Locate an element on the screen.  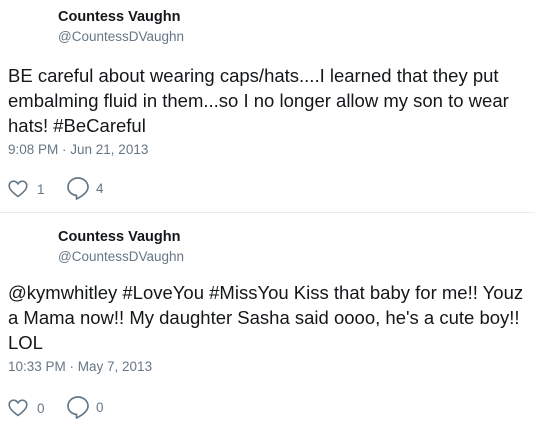
reply-button: 0 is located at coordinates (85, 407).